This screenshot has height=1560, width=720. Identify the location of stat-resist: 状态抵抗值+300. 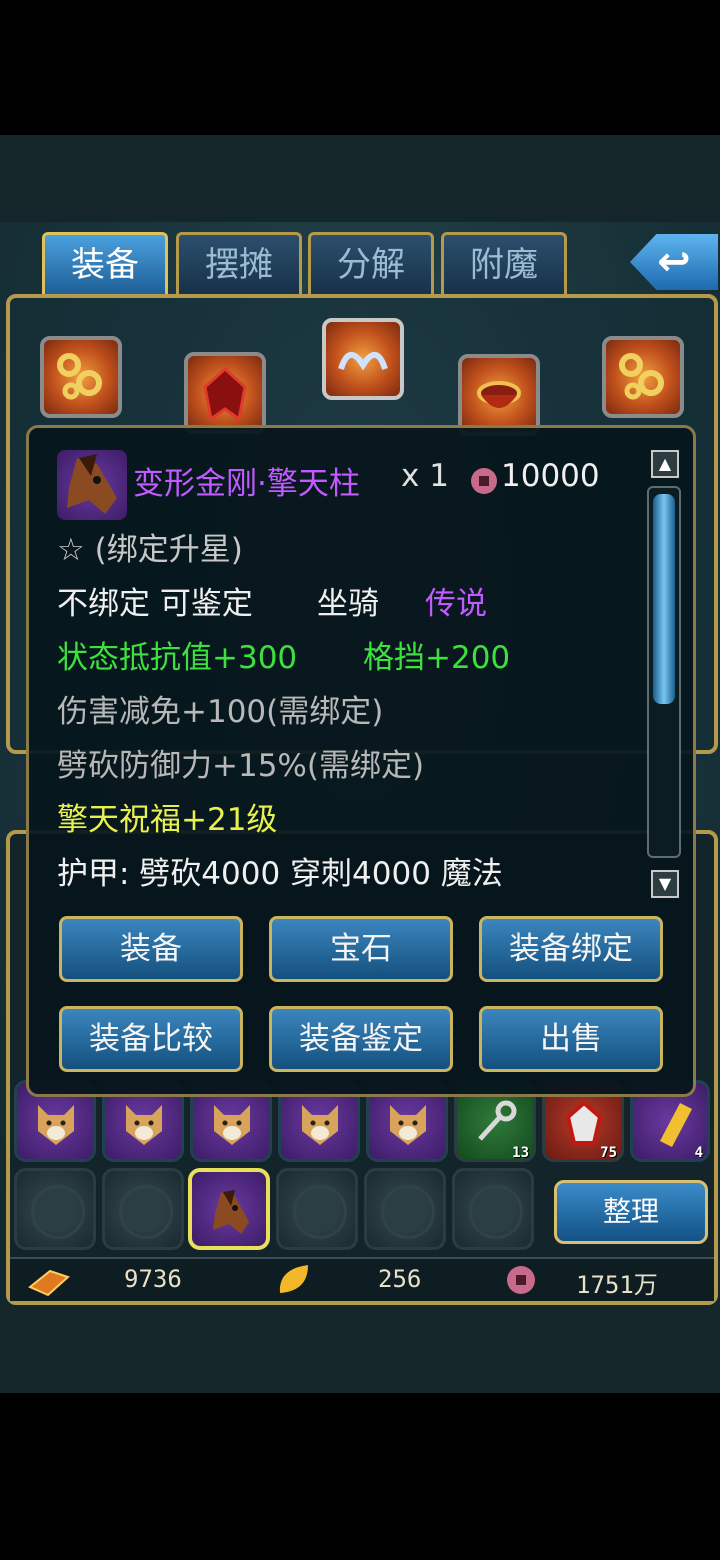
(177, 658).